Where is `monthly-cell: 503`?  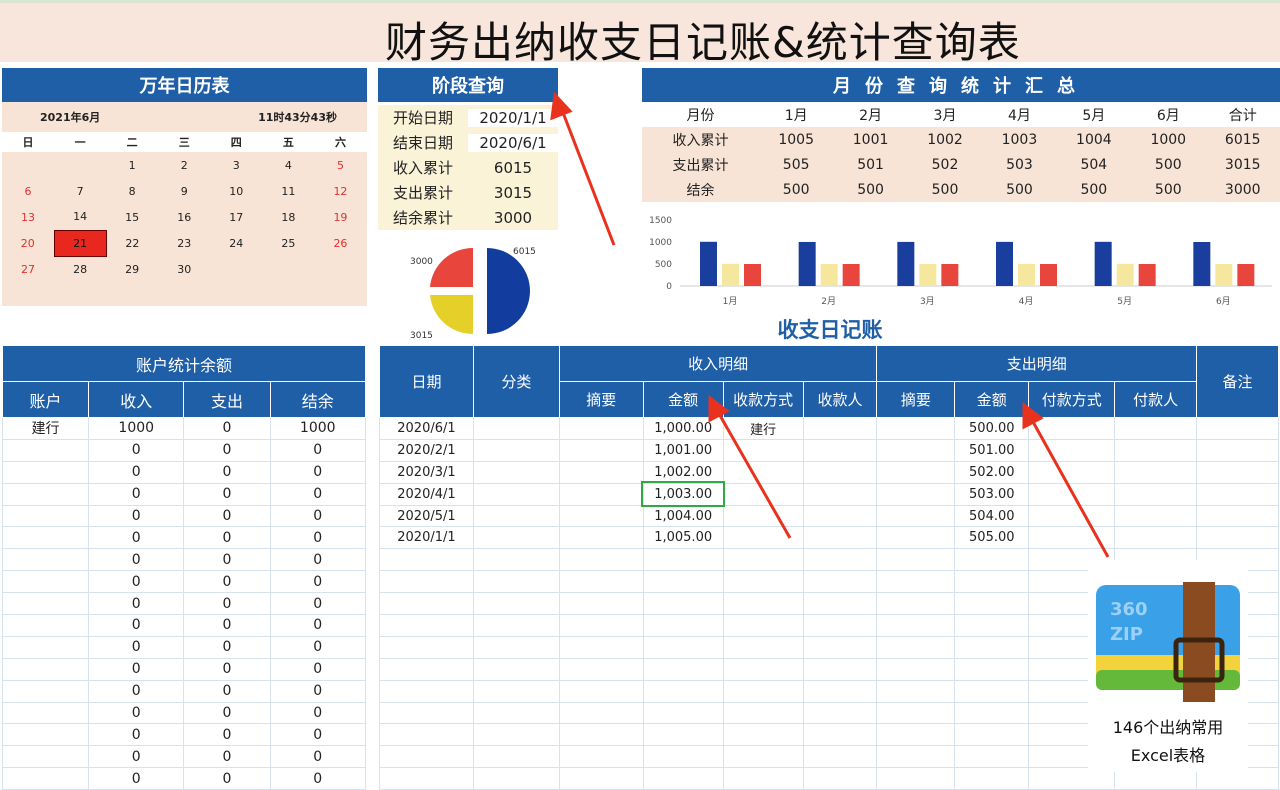 monthly-cell: 503 is located at coordinates (1019, 164).